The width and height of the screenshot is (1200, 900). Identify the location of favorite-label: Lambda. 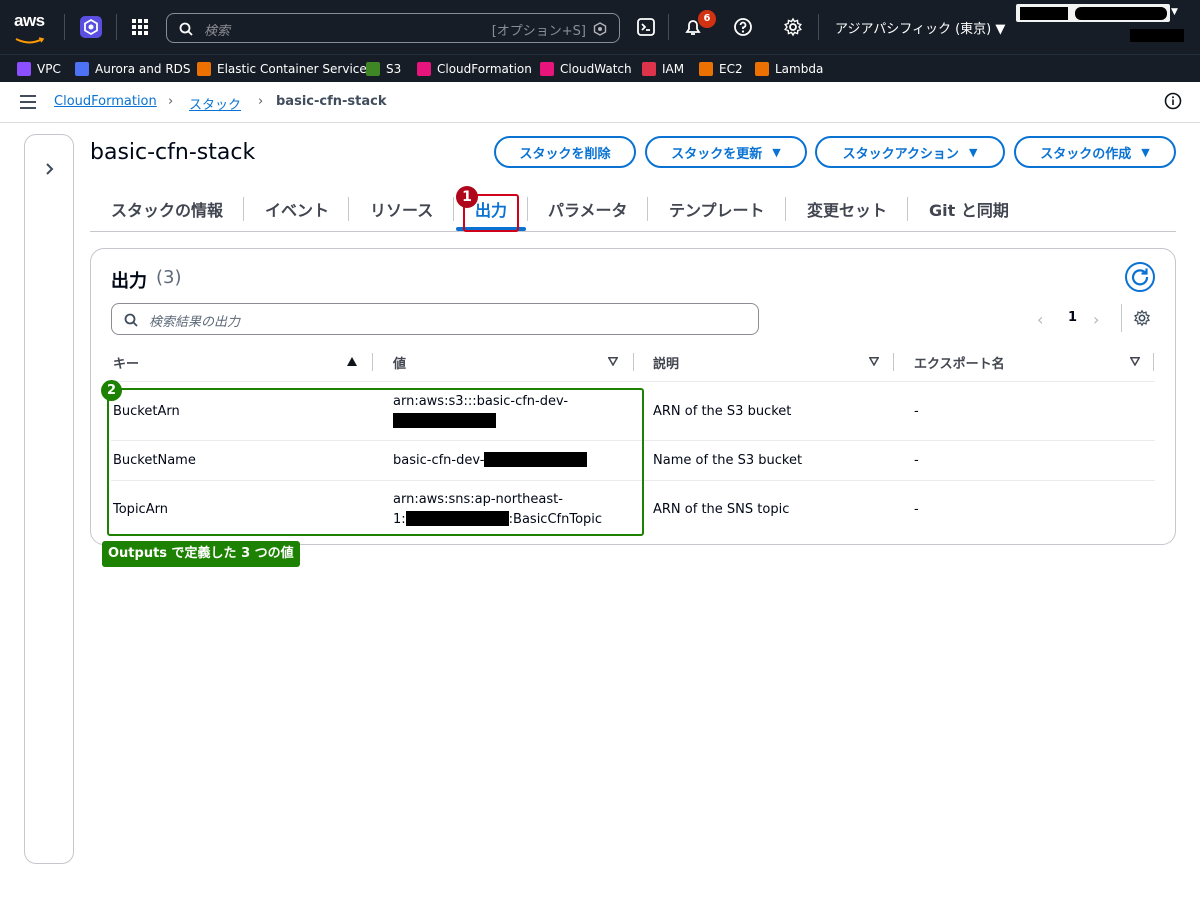
(799, 69).